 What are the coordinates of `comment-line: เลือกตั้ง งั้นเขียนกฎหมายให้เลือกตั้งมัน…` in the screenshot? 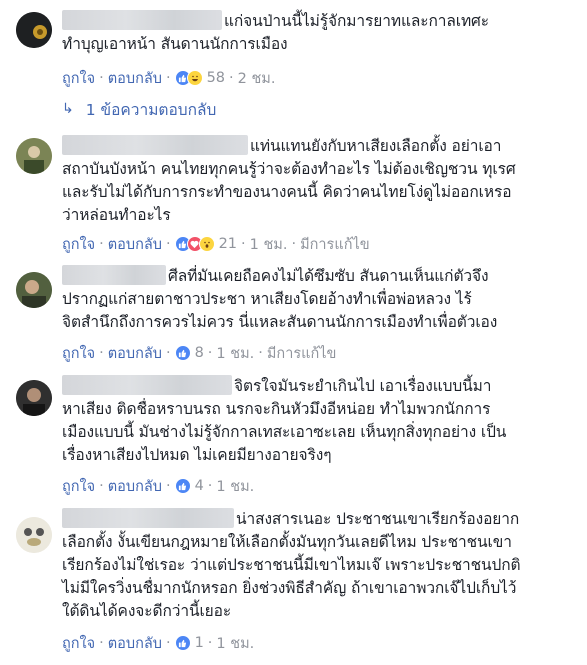 It's located at (287, 542).